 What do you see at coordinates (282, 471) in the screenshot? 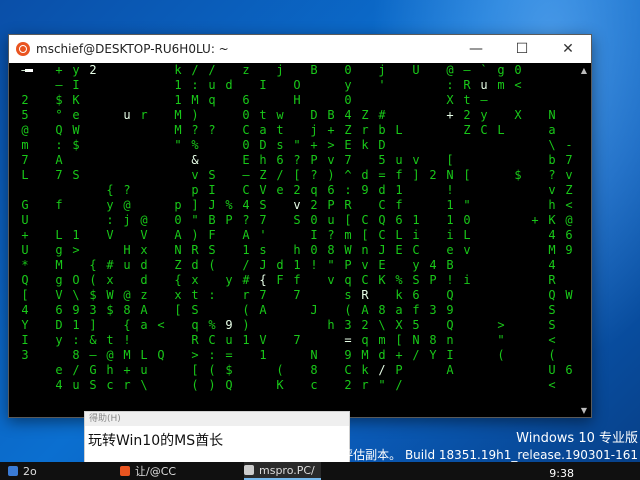
I see `taskbar-item-3: mspro.PC/` at bounding box center [282, 471].